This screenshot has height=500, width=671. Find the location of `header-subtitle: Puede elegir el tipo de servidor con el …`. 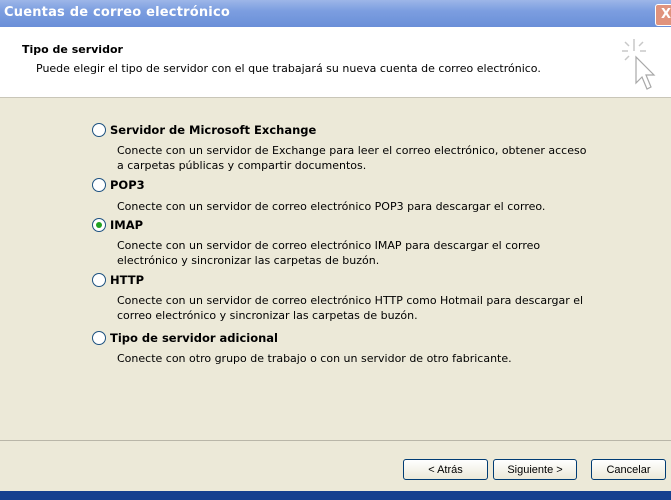

header-subtitle: Puede elegir el tipo de servidor con el … is located at coordinates (288, 68).